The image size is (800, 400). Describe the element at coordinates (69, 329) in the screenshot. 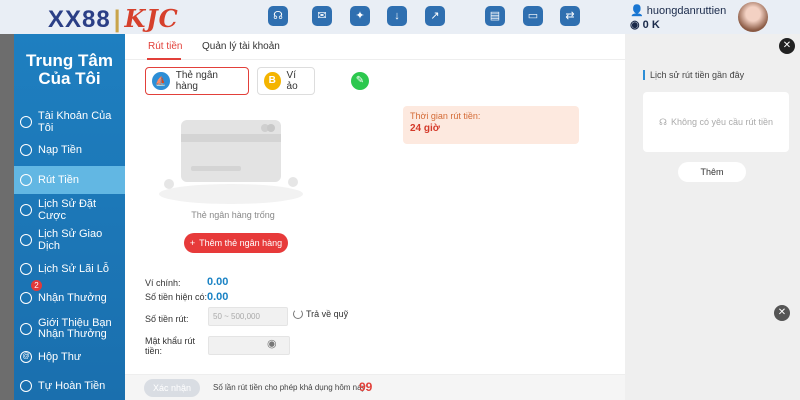

I see `sidebar-item-referral: Giới Thiệu Bạn Nhận Thưởng` at that location.